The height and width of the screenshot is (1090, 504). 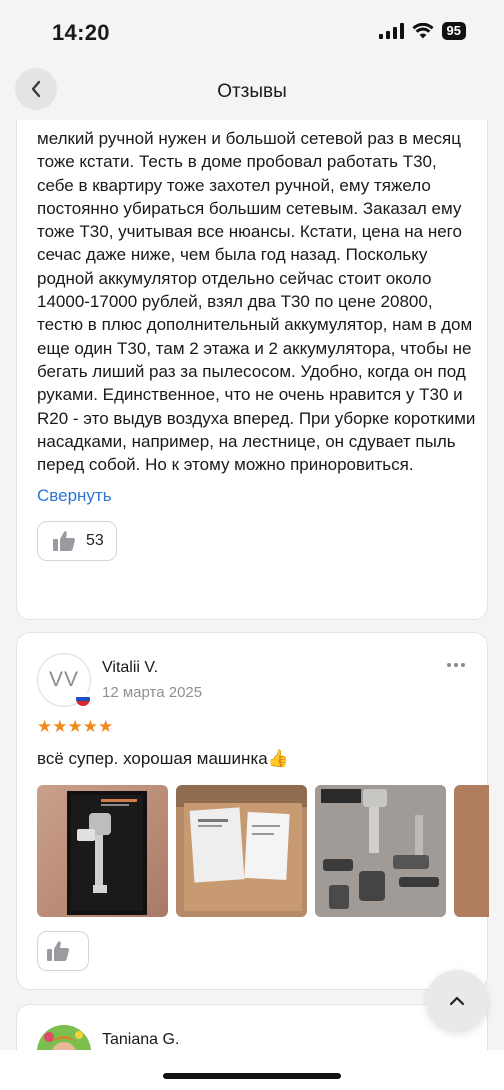 I want to click on cellular-signal-icon, so click(x=391, y=31).